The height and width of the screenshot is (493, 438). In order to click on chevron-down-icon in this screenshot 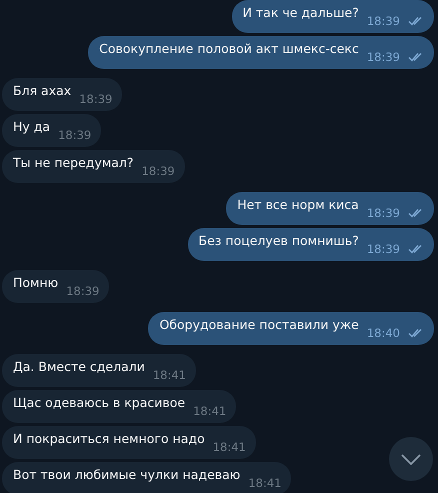, I will do `click(411, 459)`.